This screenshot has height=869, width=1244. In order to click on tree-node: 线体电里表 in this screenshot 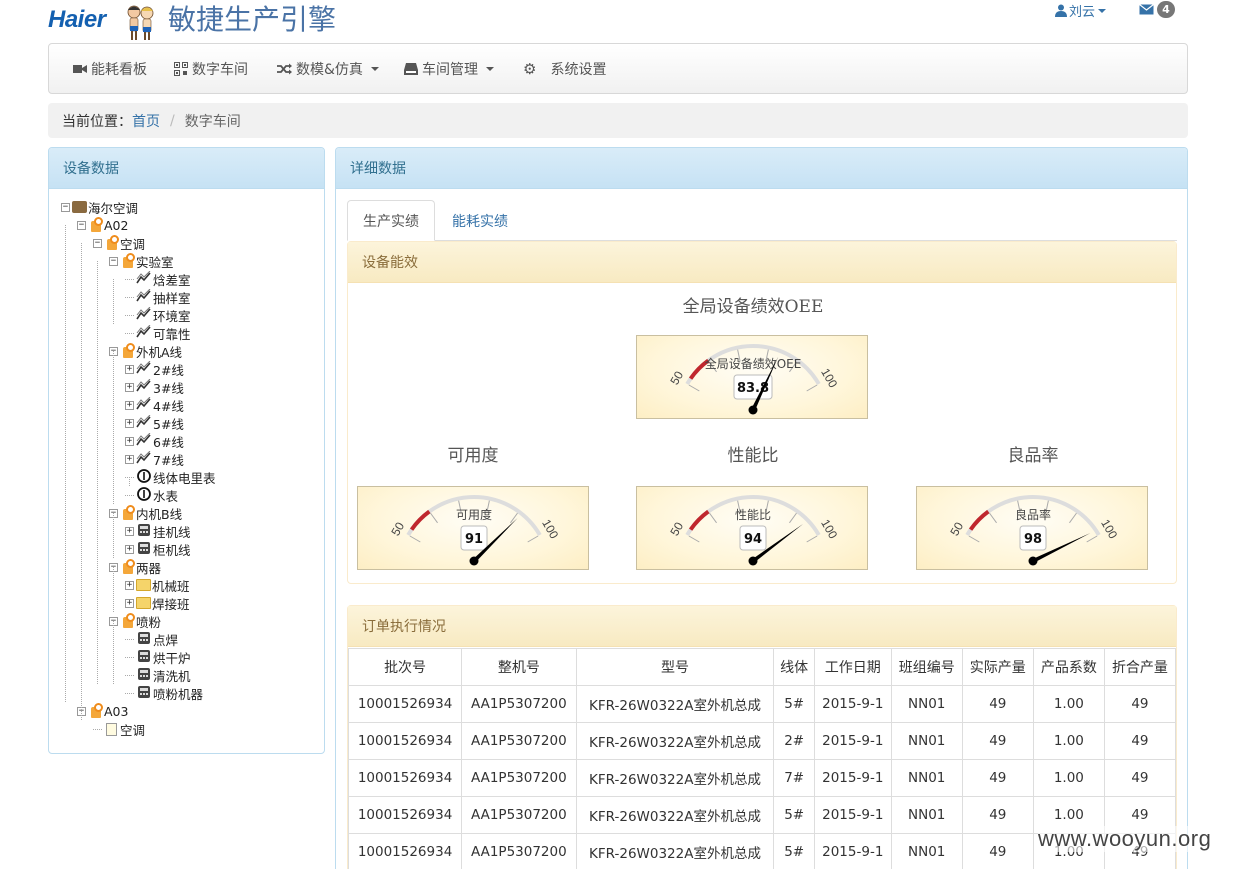, I will do `click(170, 477)`.